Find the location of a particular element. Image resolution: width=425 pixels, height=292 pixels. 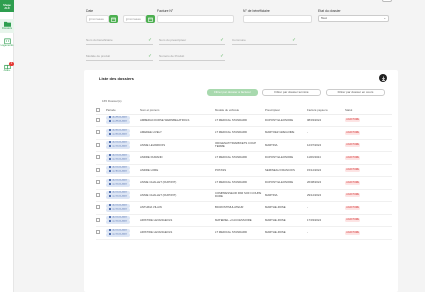

download-button is located at coordinates (383, 78).